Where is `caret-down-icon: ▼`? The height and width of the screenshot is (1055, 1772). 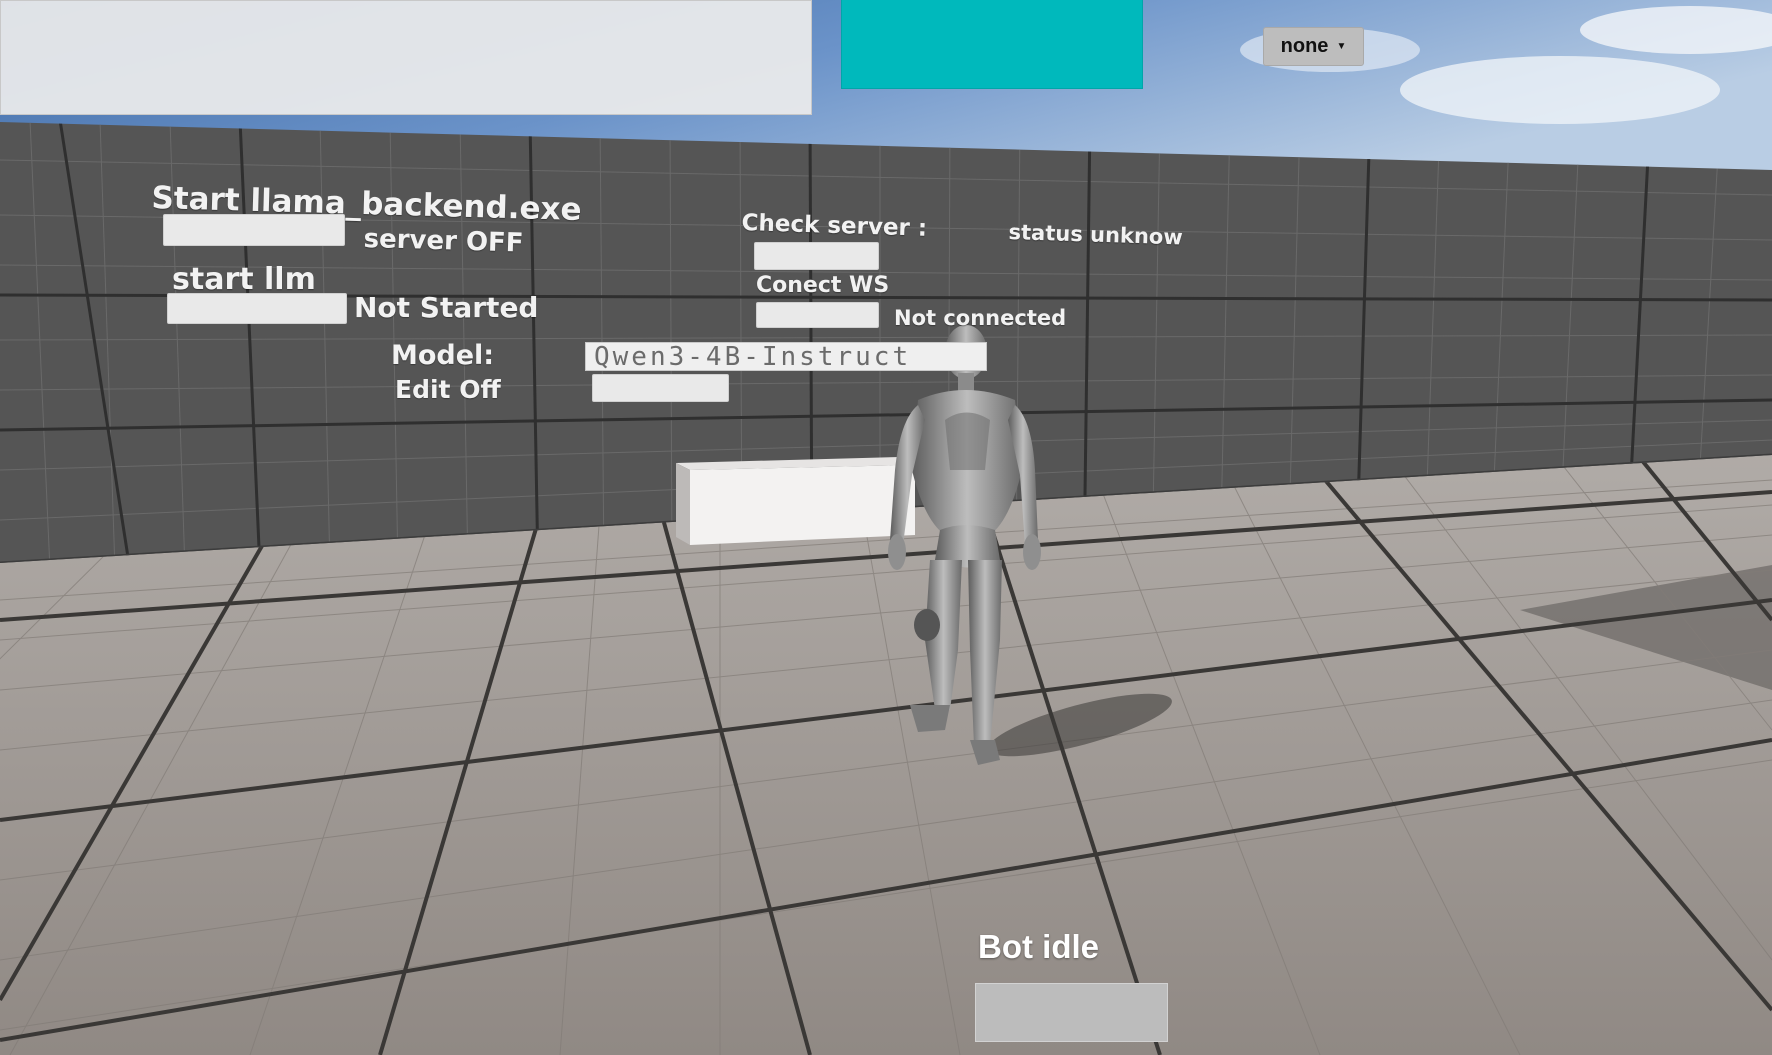
caret-down-icon: ▼ is located at coordinates (1341, 46).